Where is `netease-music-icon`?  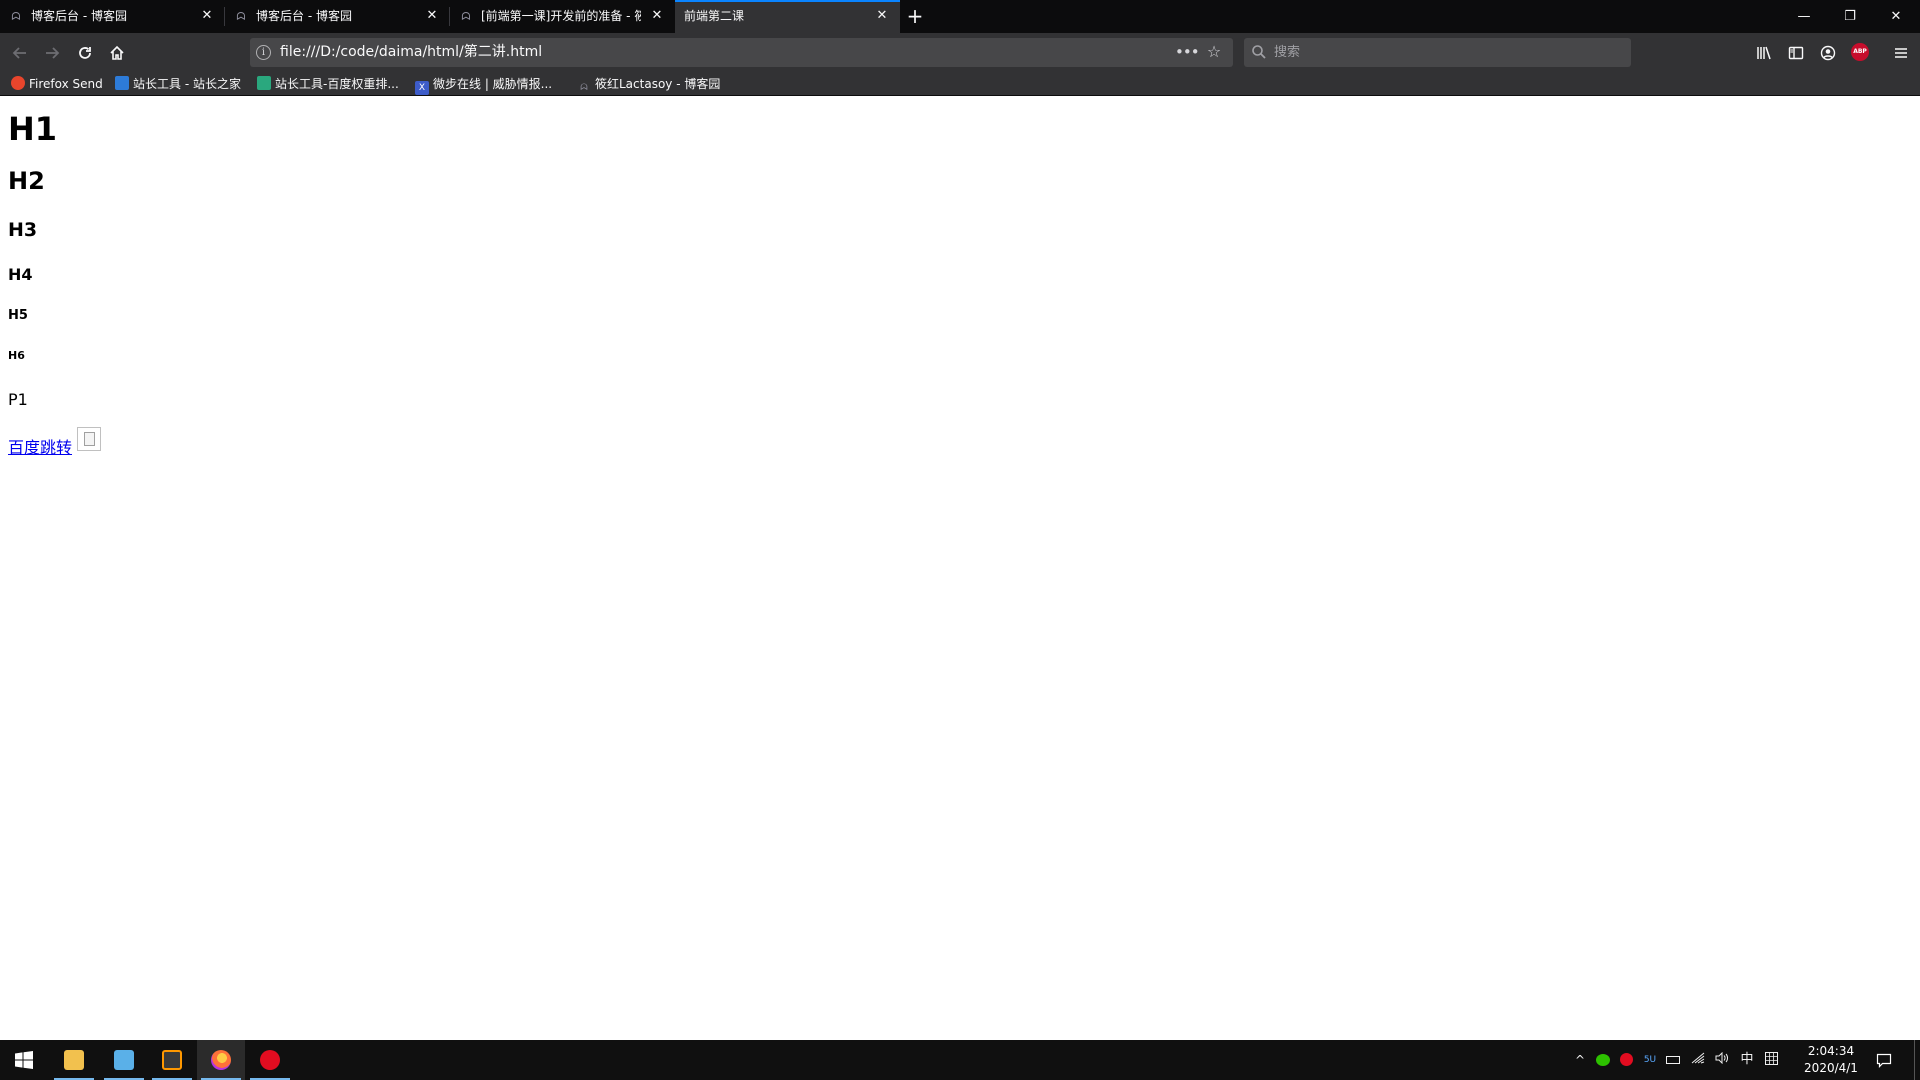 netease-music-icon is located at coordinates (270, 1060).